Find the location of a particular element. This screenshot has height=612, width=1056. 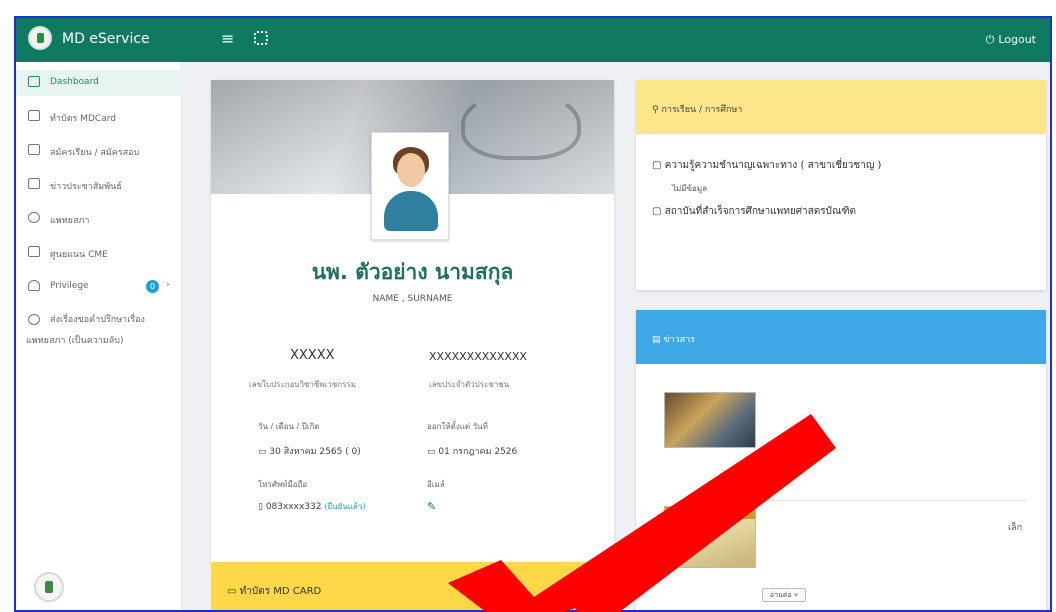

arrow-shape is located at coordinates (642, 513).